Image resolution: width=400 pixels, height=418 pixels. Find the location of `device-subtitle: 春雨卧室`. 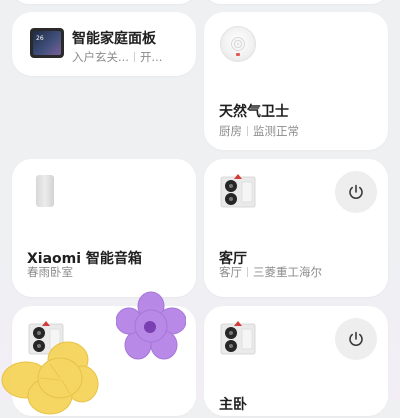

device-subtitle: 春雨卧室 is located at coordinates (50, 272).